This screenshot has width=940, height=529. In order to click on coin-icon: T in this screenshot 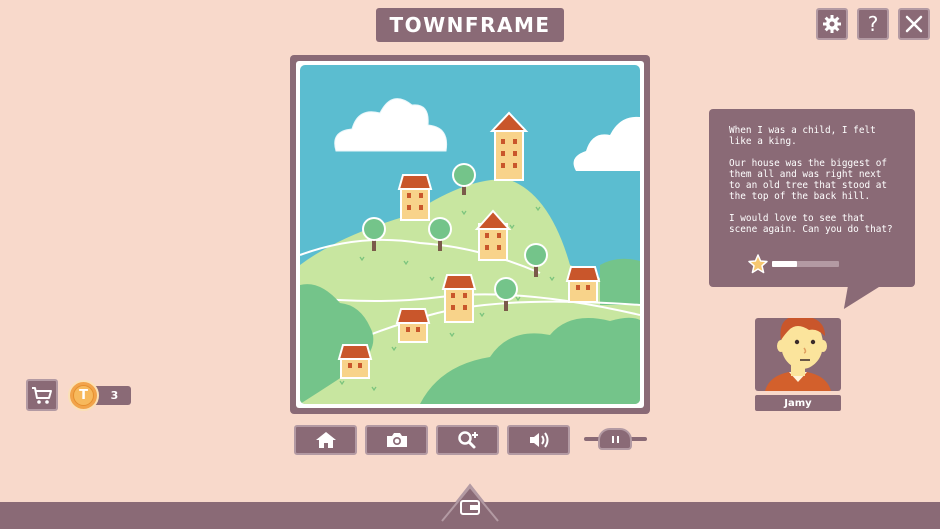, I will do `click(83, 395)`.